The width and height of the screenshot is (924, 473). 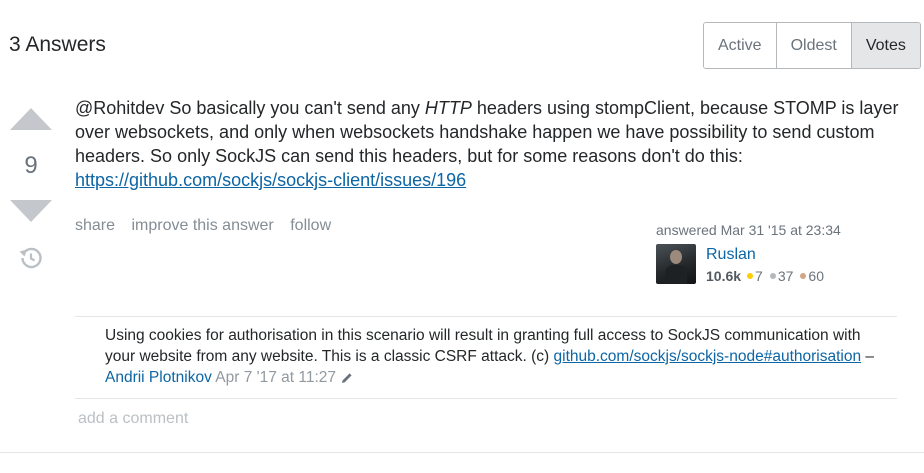 What do you see at coordinates (31, 211) in the screenshot?
I see `arrow-down-icon` at bounding box center [31, 211].